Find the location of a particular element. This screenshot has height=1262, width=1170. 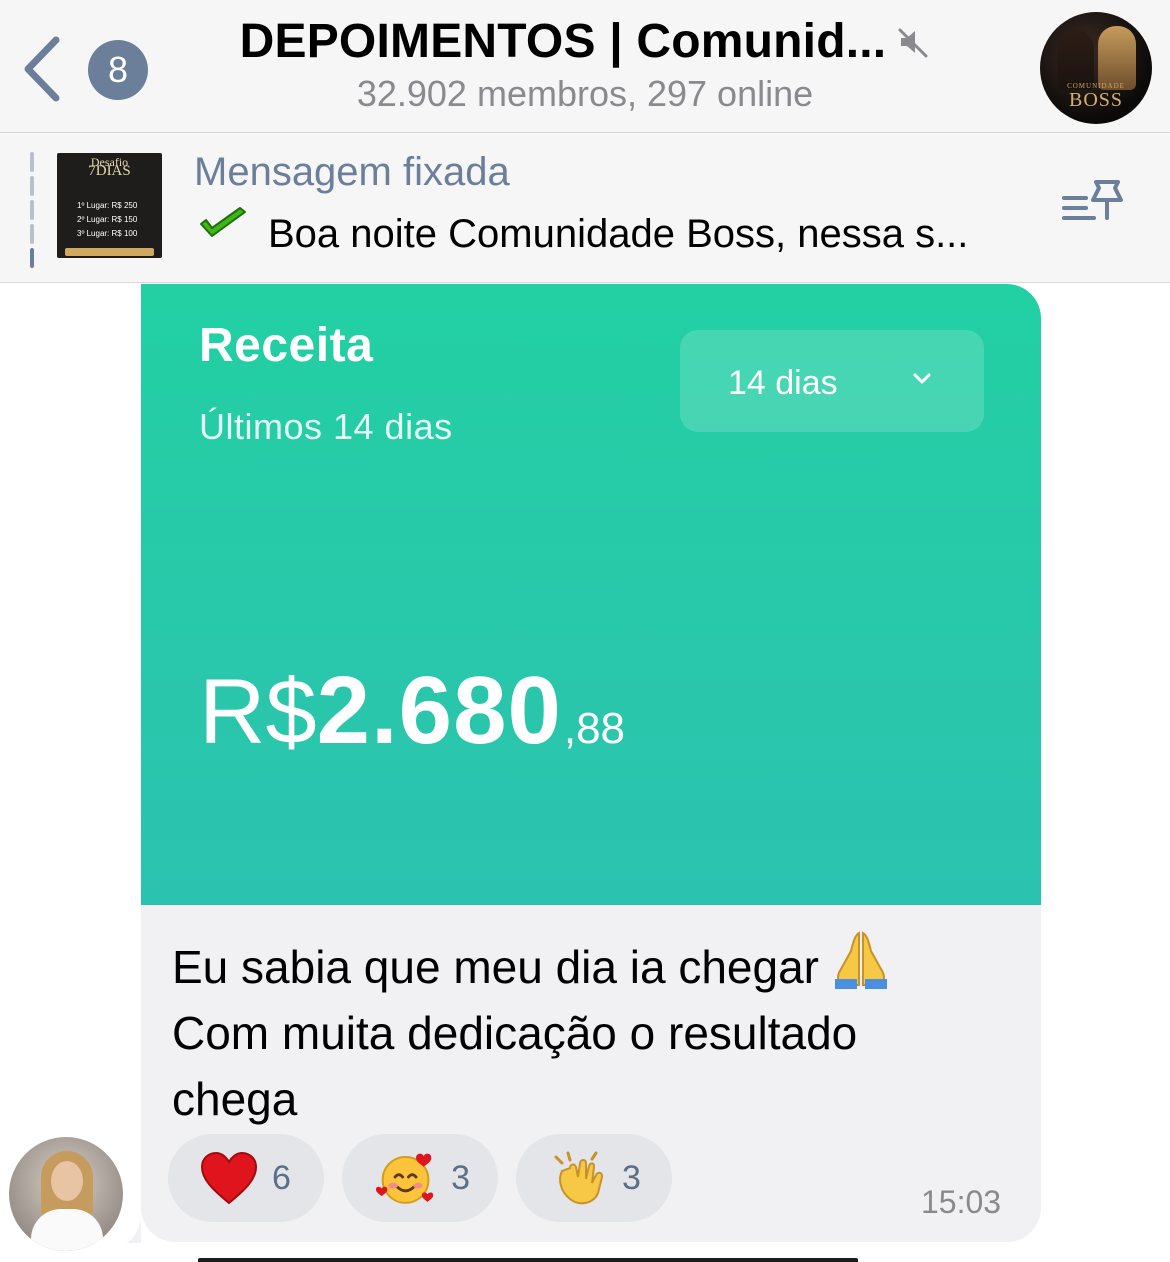

group-avatar: COMUNIDADE BOSS is located at coordinates (1096, 68).